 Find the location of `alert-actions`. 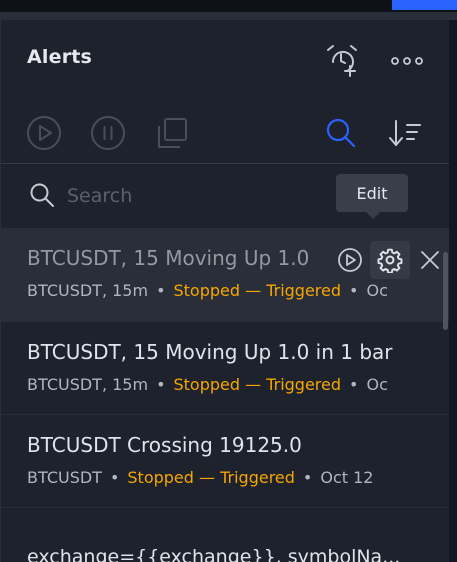

alert-actions is located at coordinates (389, 260).